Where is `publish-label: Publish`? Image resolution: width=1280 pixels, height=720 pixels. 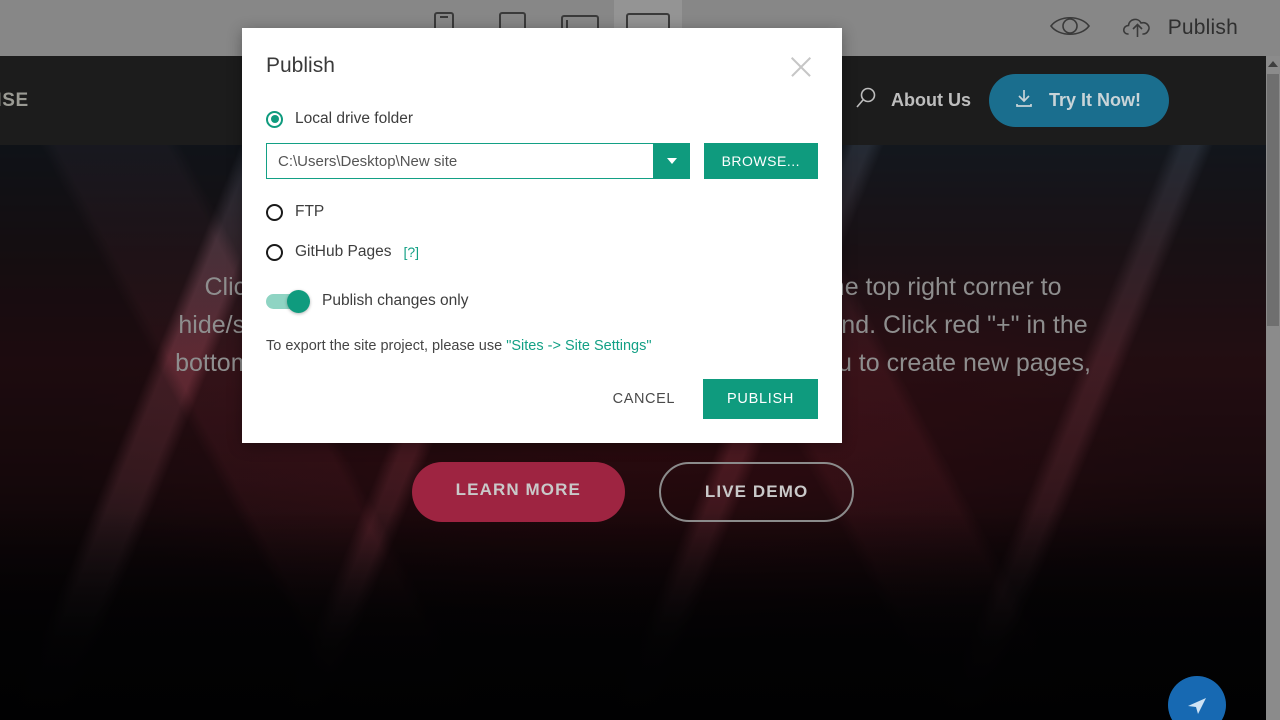 publish-label: Publish is located at coordinates (1202, 27).